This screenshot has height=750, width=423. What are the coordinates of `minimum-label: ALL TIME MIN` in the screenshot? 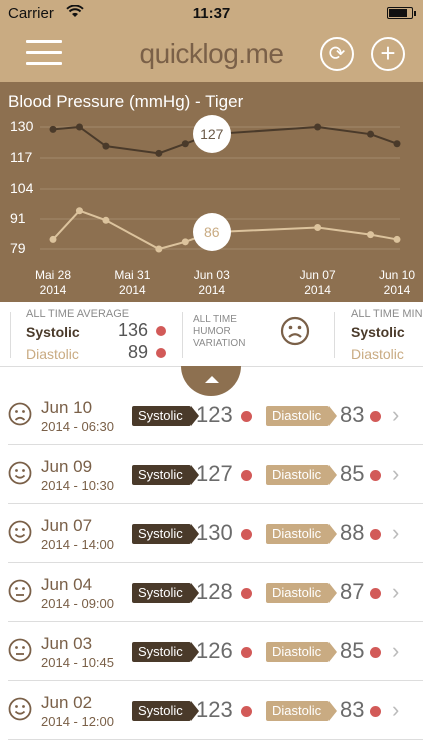 It's located at (387, 314).